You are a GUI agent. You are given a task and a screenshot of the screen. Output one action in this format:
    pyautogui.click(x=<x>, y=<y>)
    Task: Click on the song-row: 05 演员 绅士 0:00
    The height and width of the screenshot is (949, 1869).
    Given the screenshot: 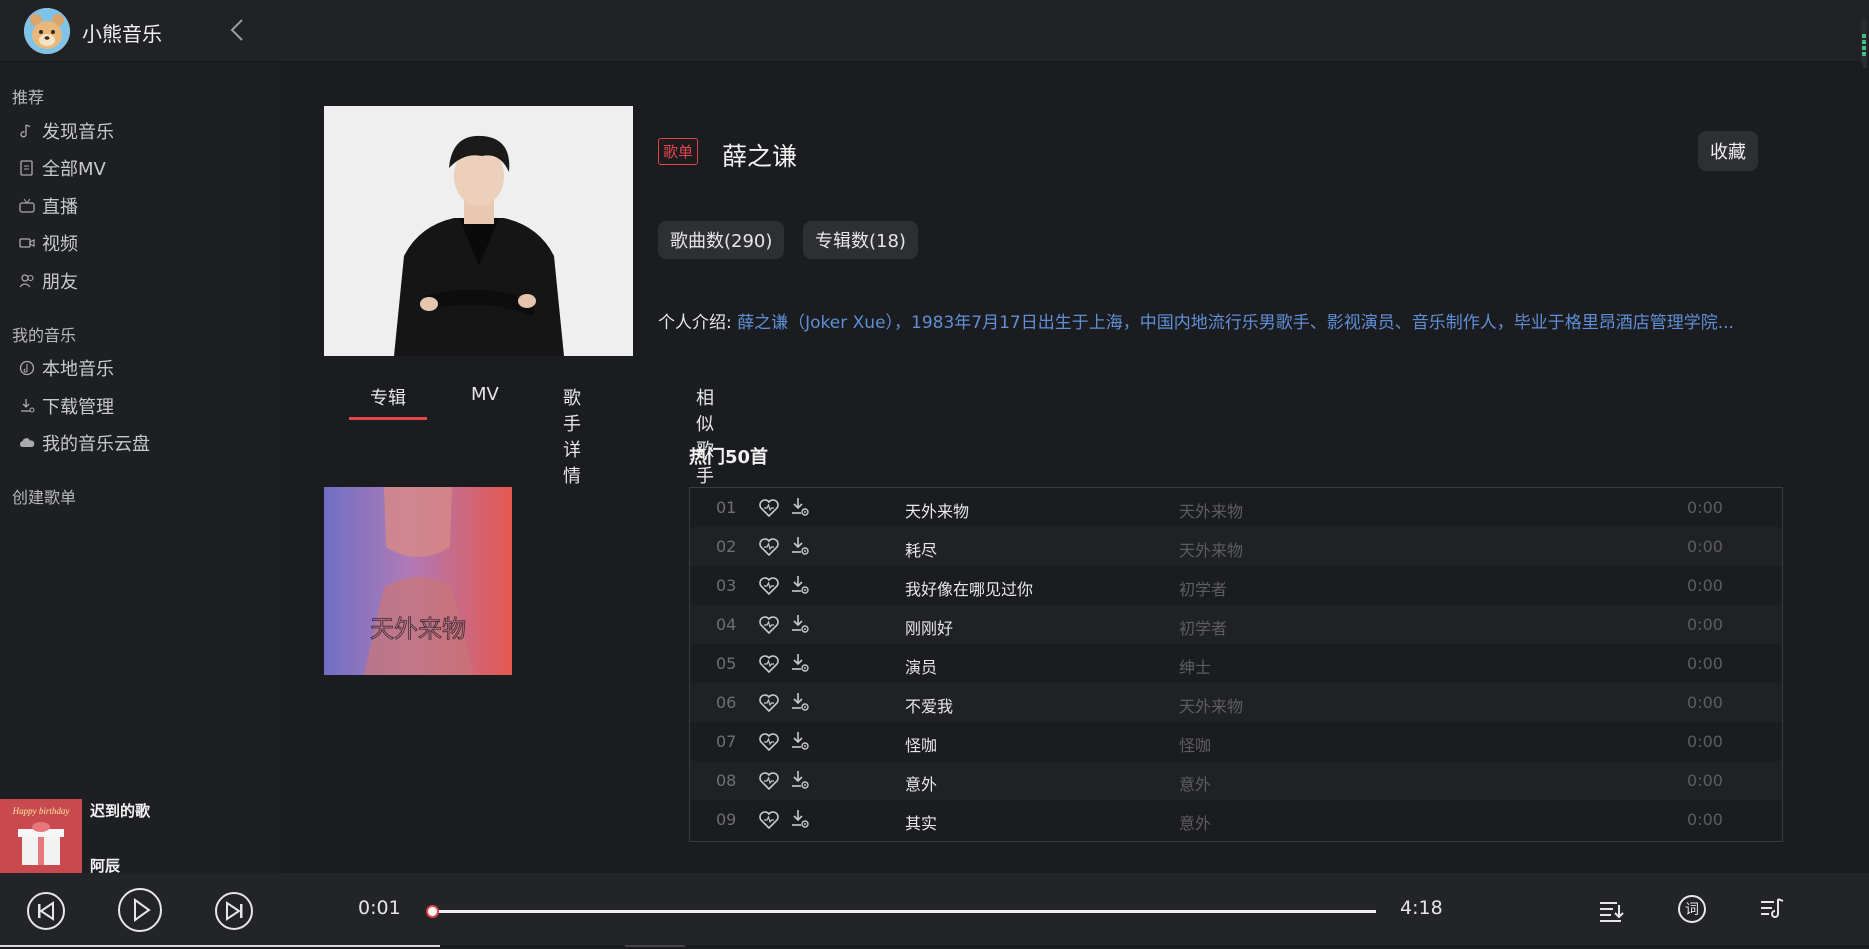 What is the action you would take?
    pyautogui.click(x=1236, y=663)
    